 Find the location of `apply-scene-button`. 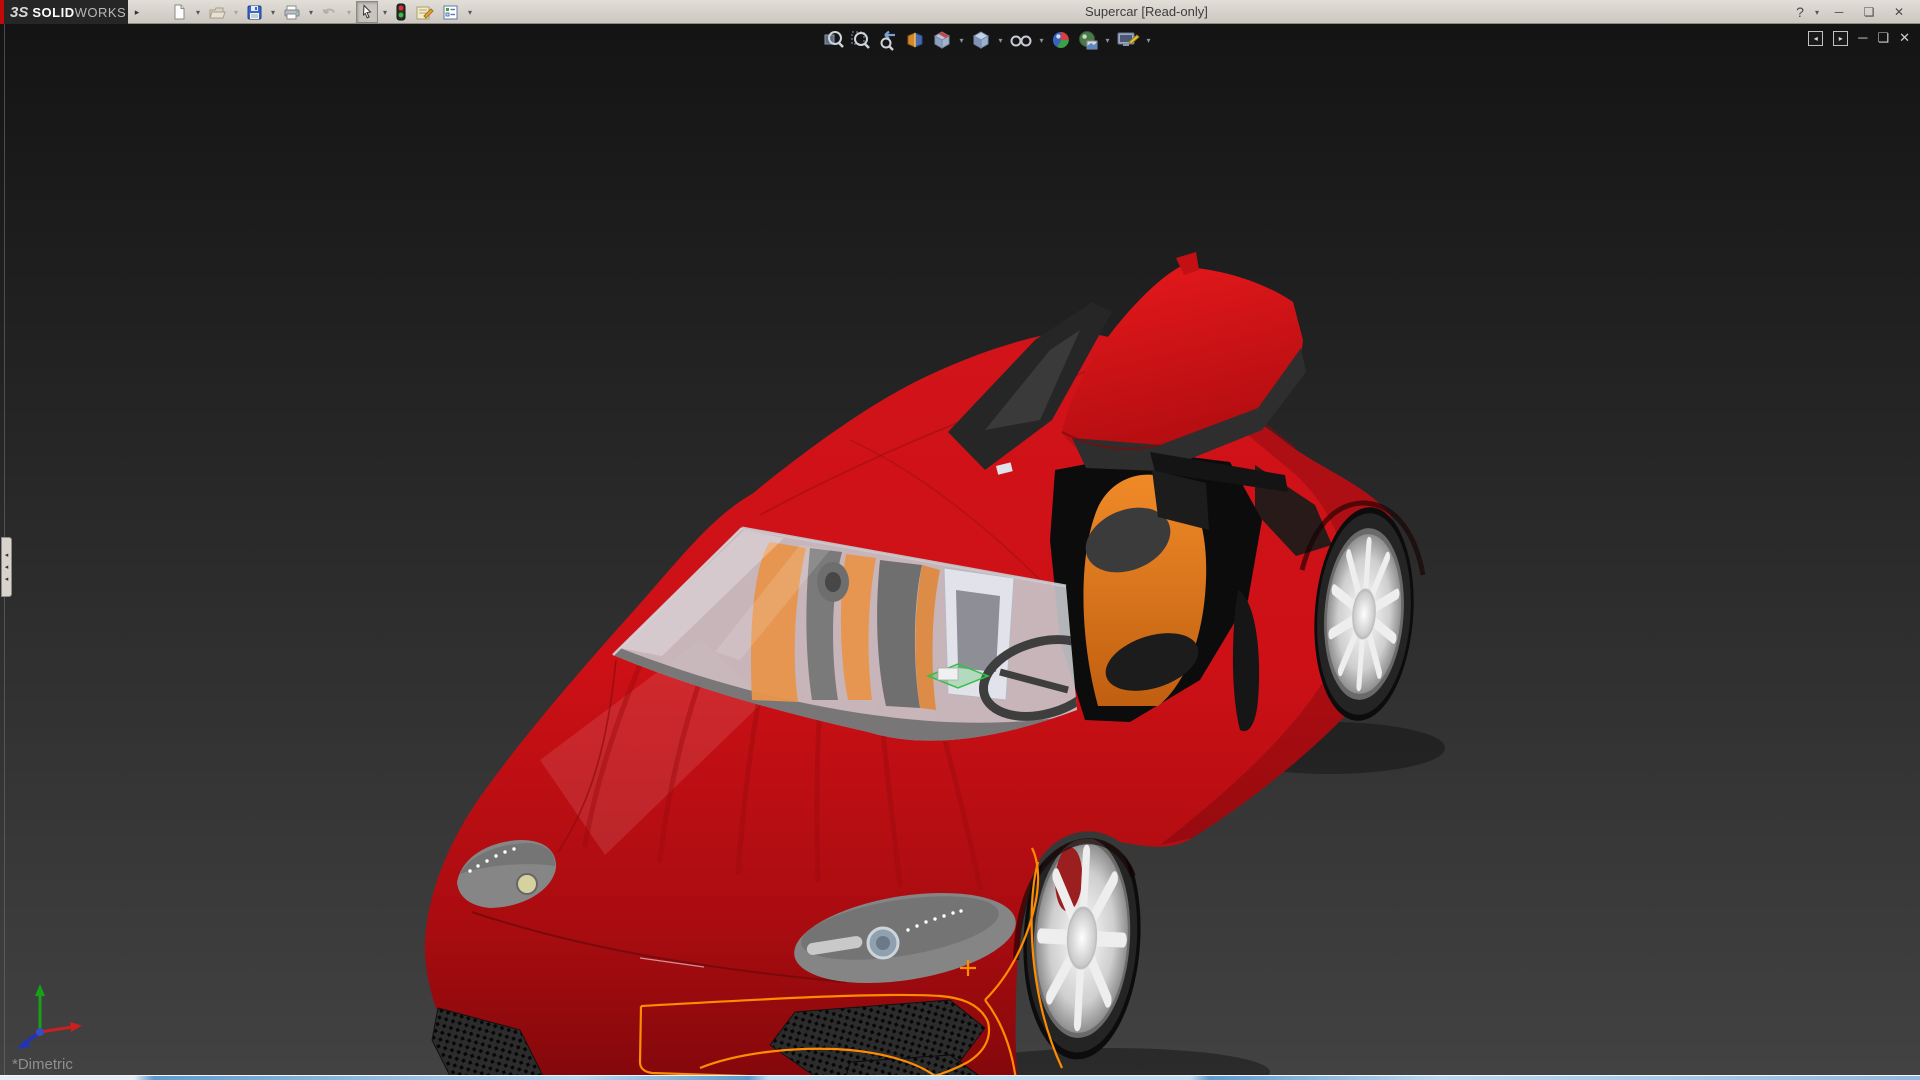

apply-scene-button is located at coordinates (1088, 40).